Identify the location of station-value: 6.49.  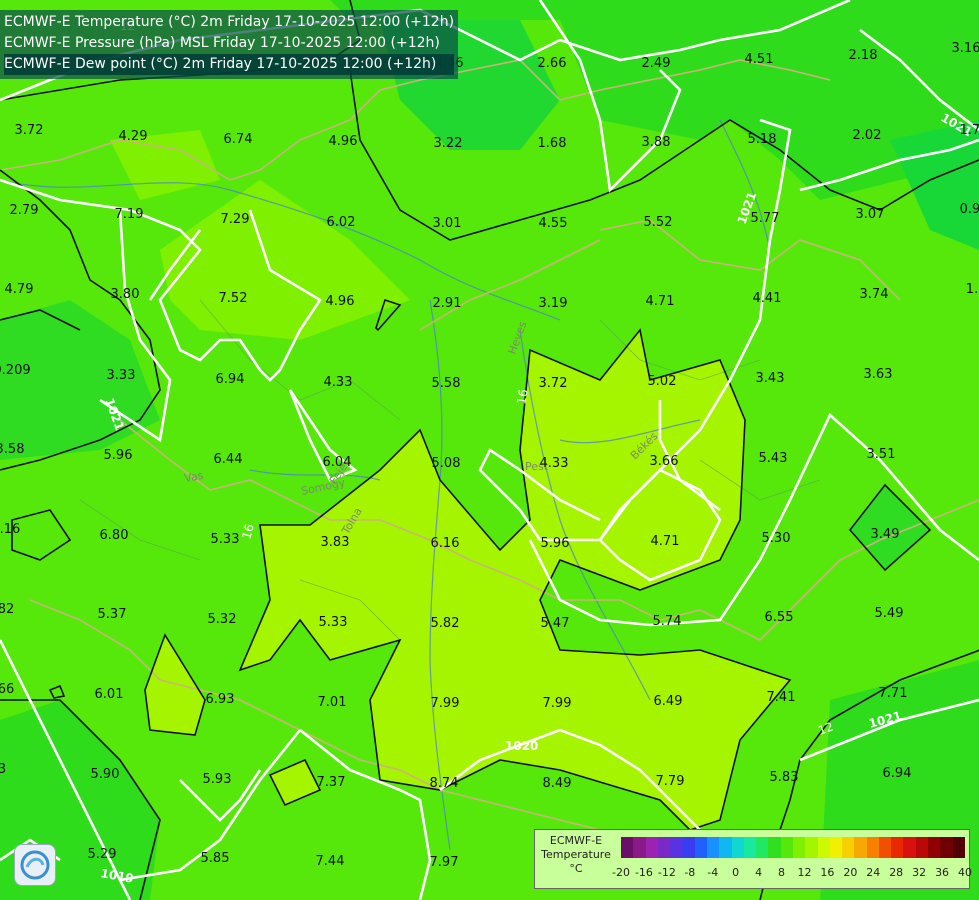
(668, 701).